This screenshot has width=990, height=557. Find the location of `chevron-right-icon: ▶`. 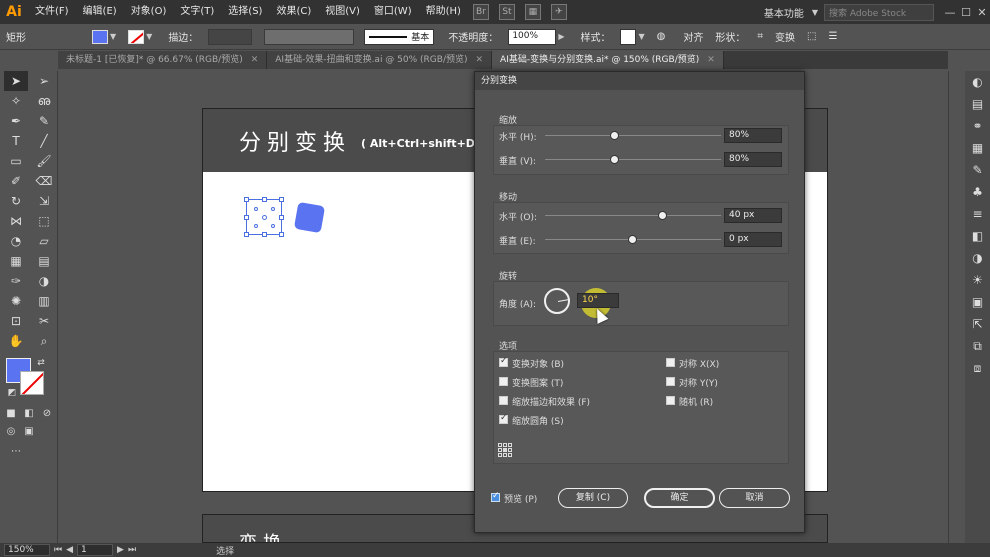

chevron-right-icon: ▶ is located at coordinates (561, 36).